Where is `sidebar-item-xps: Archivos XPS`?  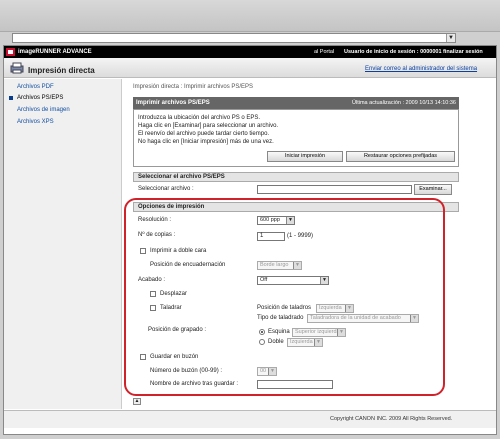
sidebar-item-xps: Archivos XPS is located at coordinates (35, 122).